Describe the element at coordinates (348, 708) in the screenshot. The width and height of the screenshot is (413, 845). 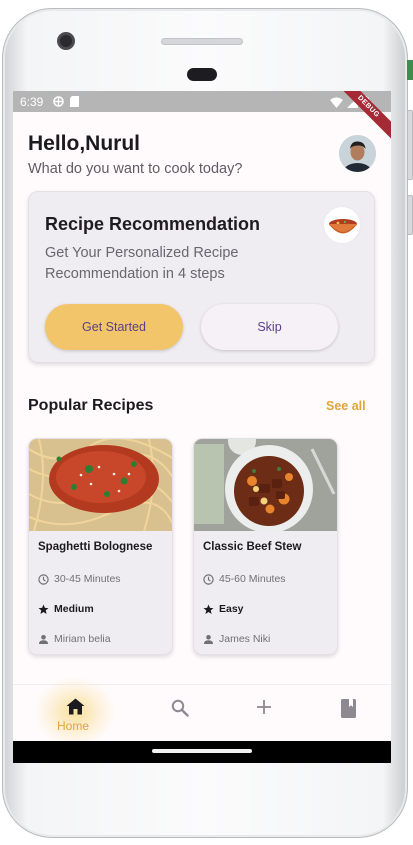
I see `book-icon` at that location.